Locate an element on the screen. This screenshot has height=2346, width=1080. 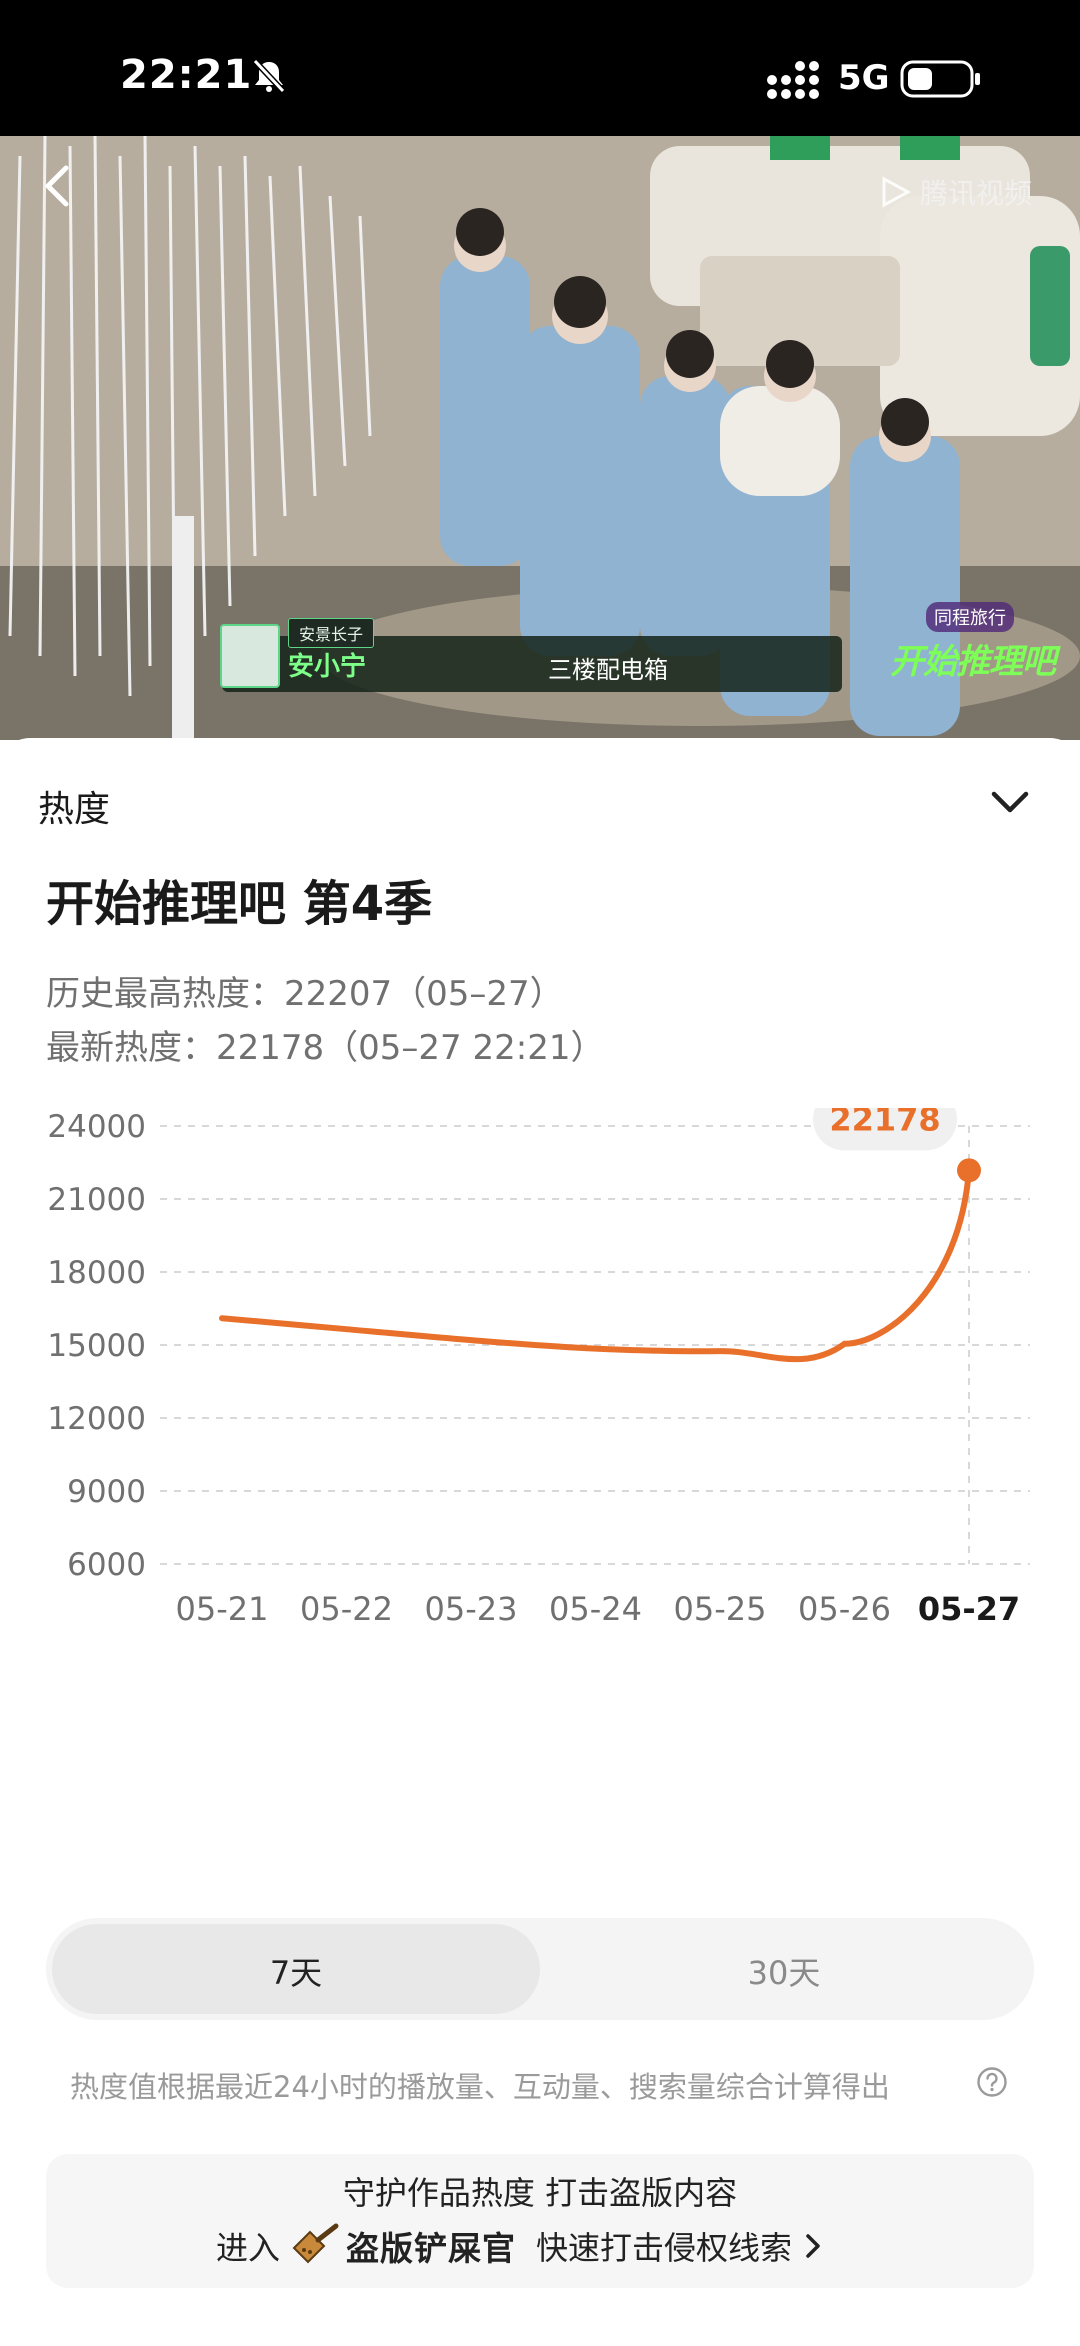
banner-enter: 进入 is located at coordinates (248, 2248).